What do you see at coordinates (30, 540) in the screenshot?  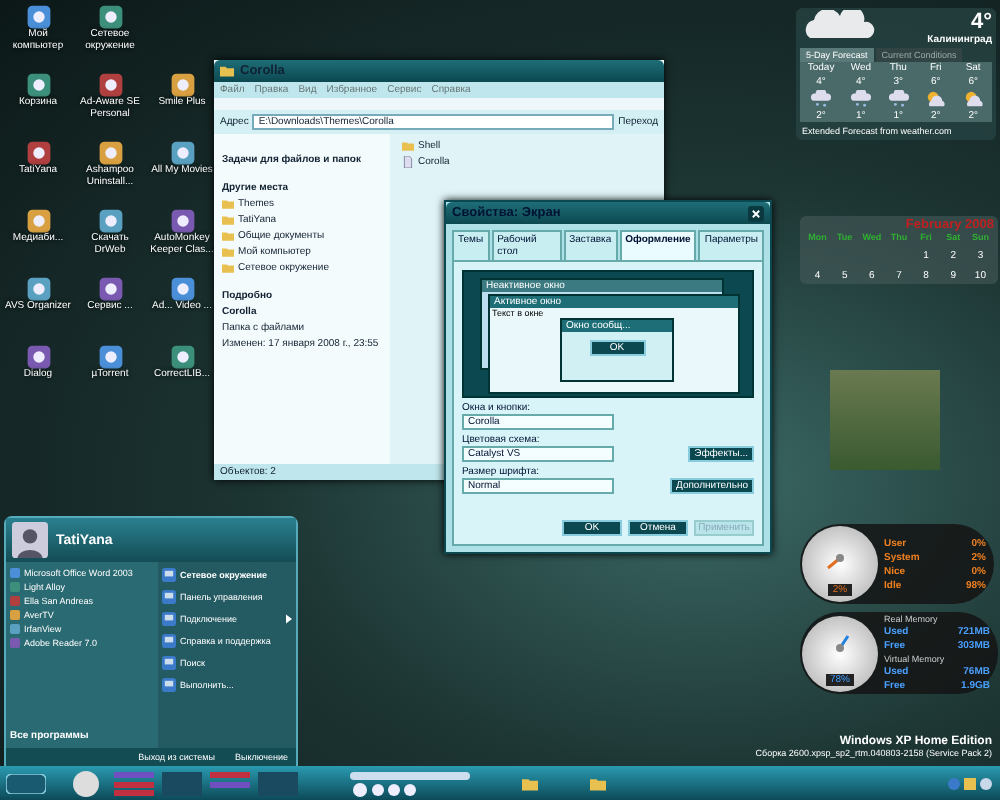 I see `user-avatar-icon` at bounding box center [30, 540].